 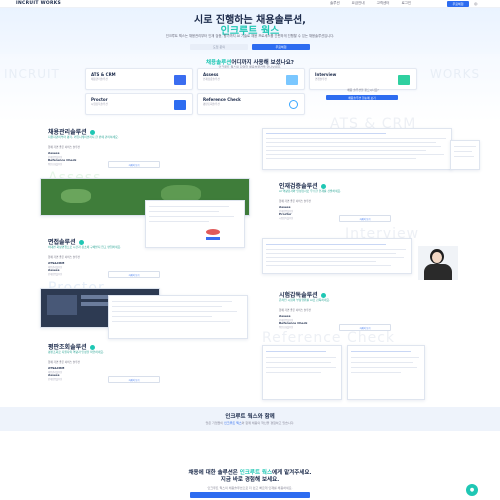 What do you see at coordinates (363, 79) in the screenshot?
I see `solution-card-interview: Interview 면접솔루션` at bounding box center [363, 79].